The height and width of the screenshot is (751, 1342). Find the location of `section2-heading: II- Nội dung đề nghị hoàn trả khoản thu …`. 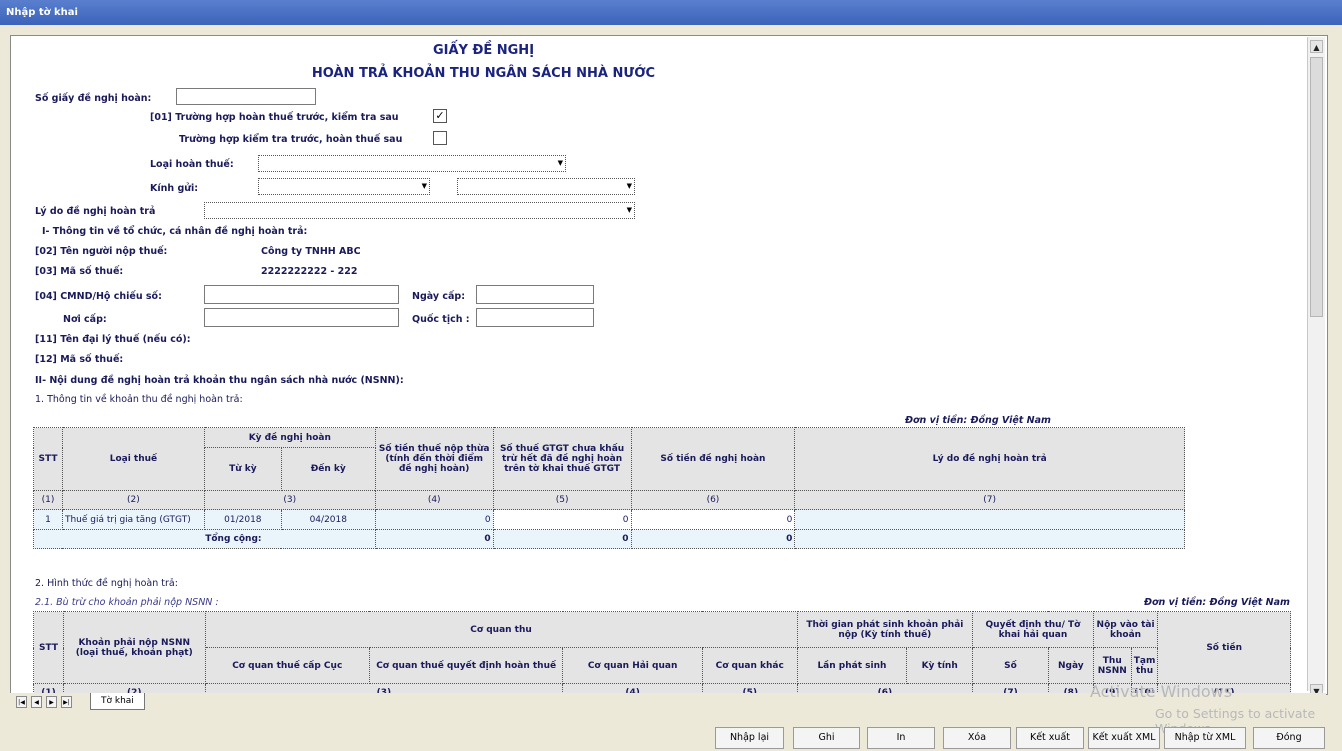

section2-heading: II- Nội dung đề nghị hoàn trả khoản thu … is located at coordinates (219, 380).